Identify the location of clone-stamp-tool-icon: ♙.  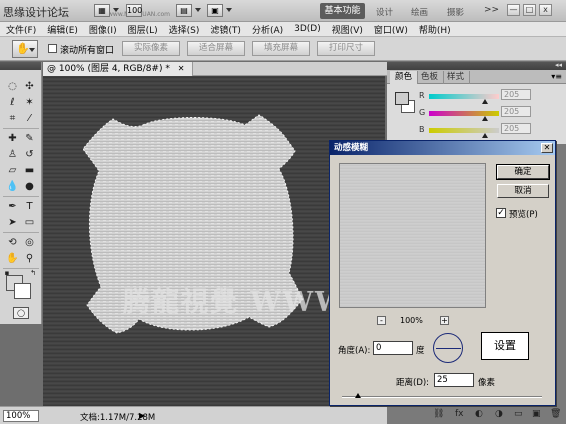
(12, 154).